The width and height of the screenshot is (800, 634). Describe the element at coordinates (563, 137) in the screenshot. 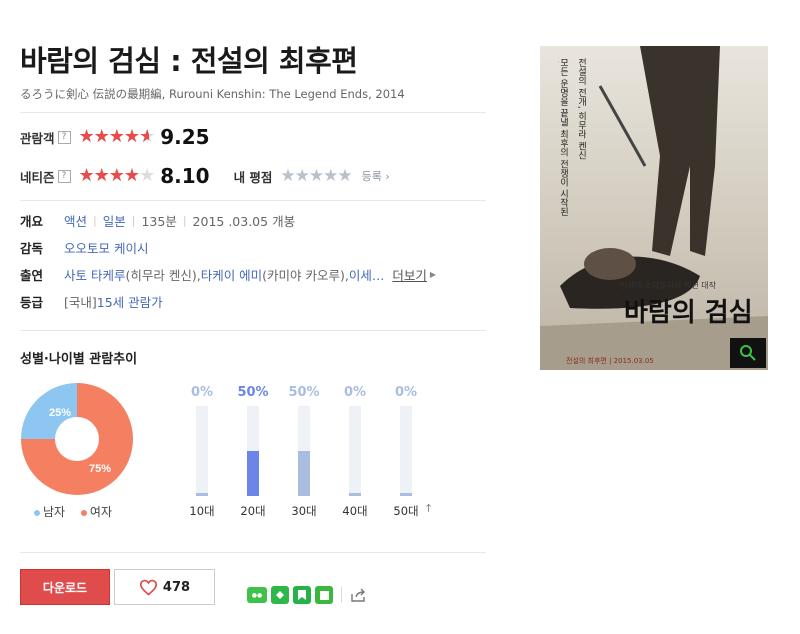

I see `poster-vertical-text-2: 모든 운명을 끝낼 최후의 전쟁이 시작된다!` at that location.